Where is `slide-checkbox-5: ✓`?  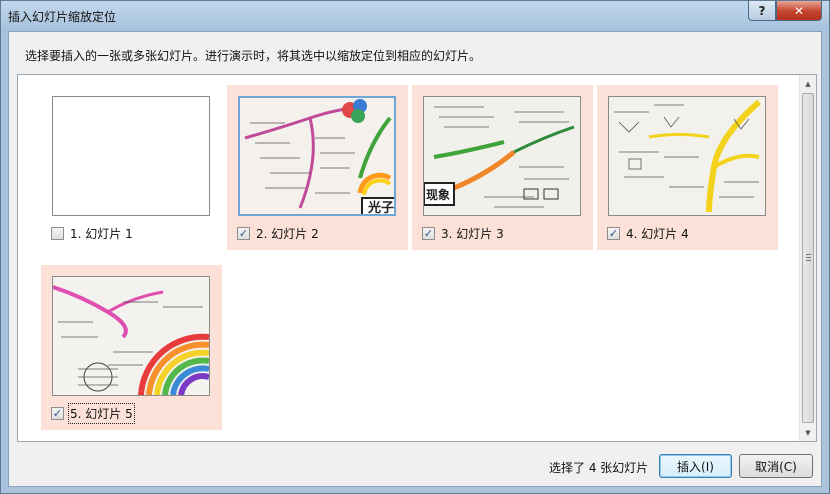
slide-checkbox-5: ✓ is located at coordinates (57, 413).